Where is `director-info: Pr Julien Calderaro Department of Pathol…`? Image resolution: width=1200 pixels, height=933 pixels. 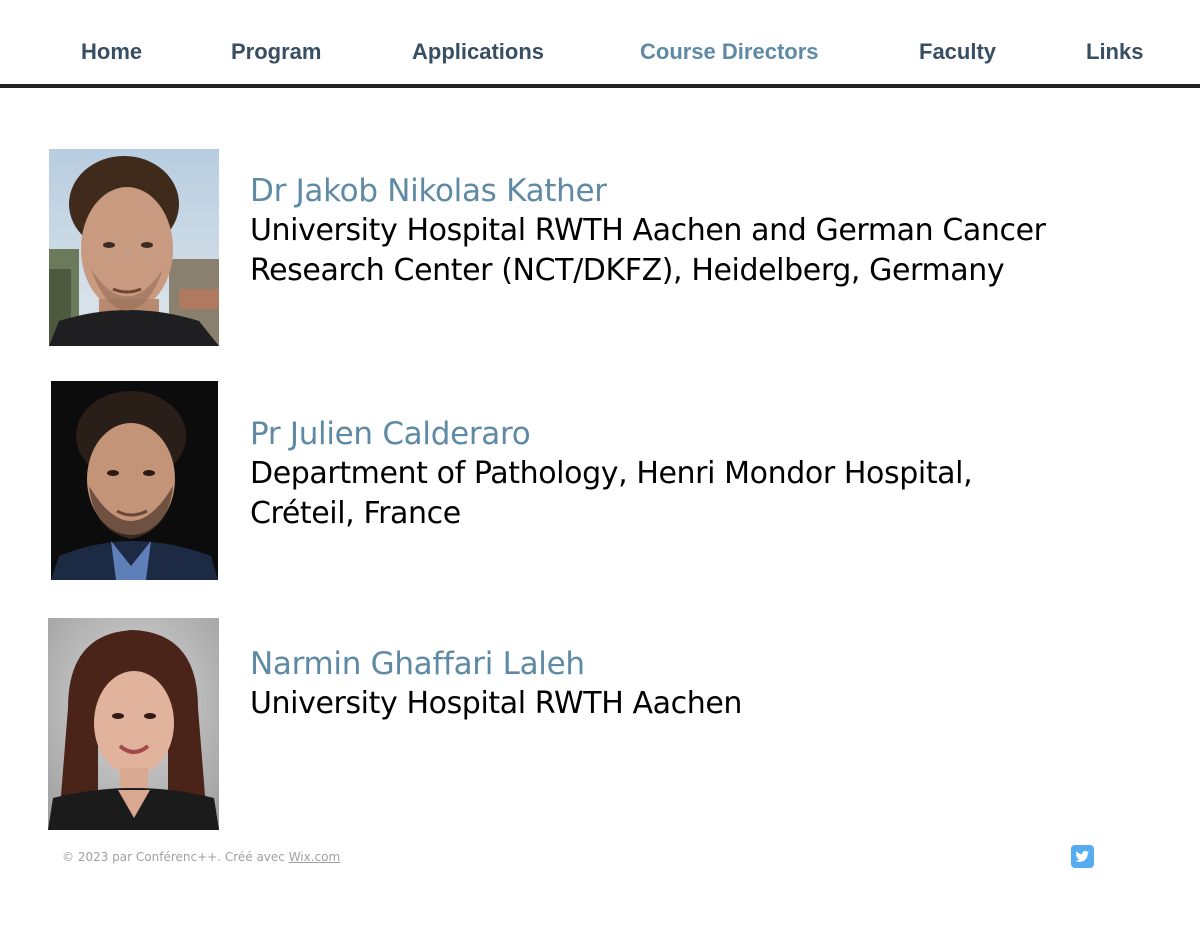
director-info: Pr Julien Calderaro Department of Pathol… is located at coordinates (710, 474).